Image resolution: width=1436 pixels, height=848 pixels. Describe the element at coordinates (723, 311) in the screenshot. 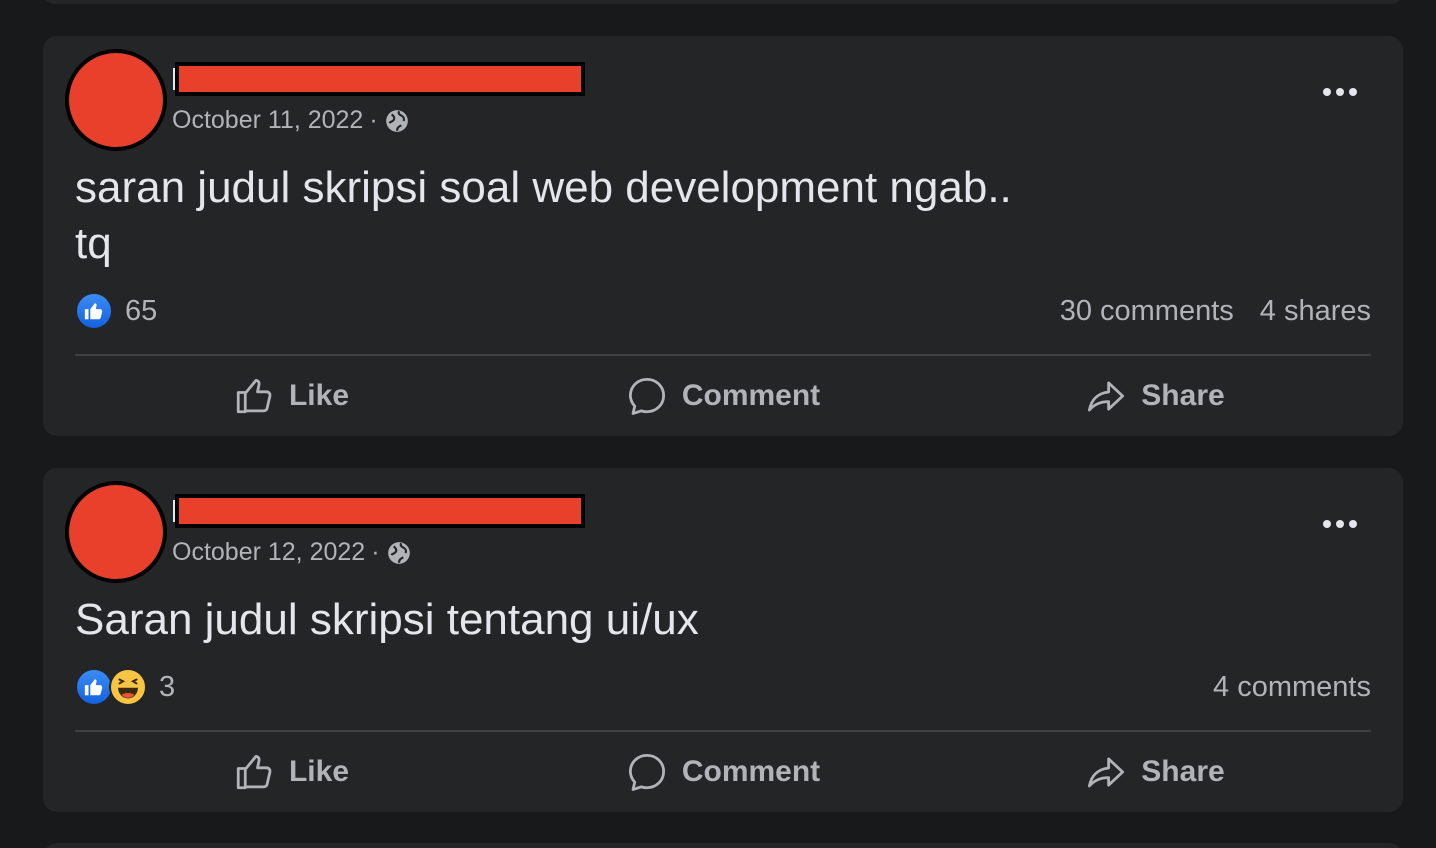

I see `post-stats: 65 30 comments 4 shares` at that location.